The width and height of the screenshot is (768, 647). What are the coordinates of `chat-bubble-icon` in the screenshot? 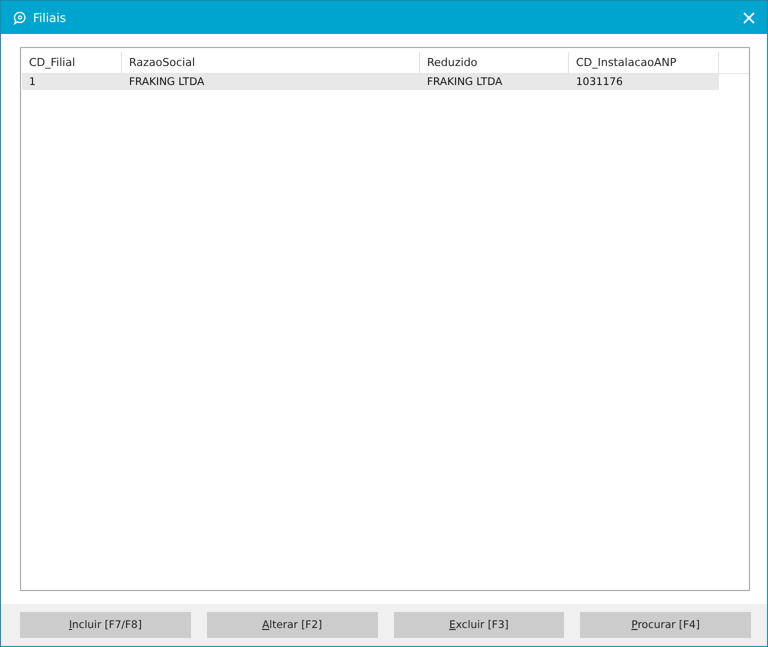 It's located at (20, 17).